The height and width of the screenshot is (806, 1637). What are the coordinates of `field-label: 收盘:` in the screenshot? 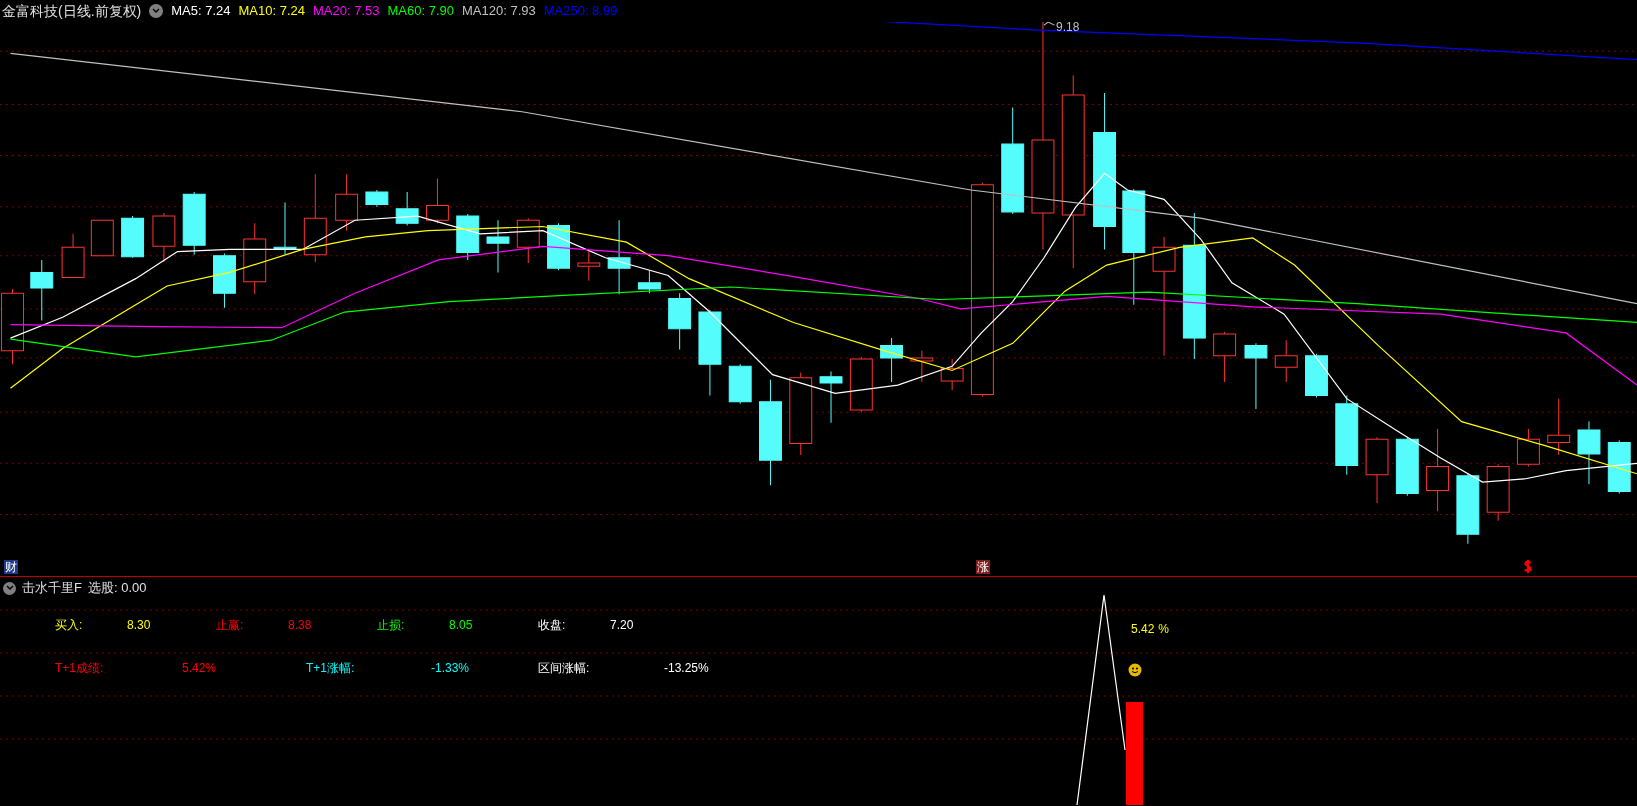 It's located at (552, 625).